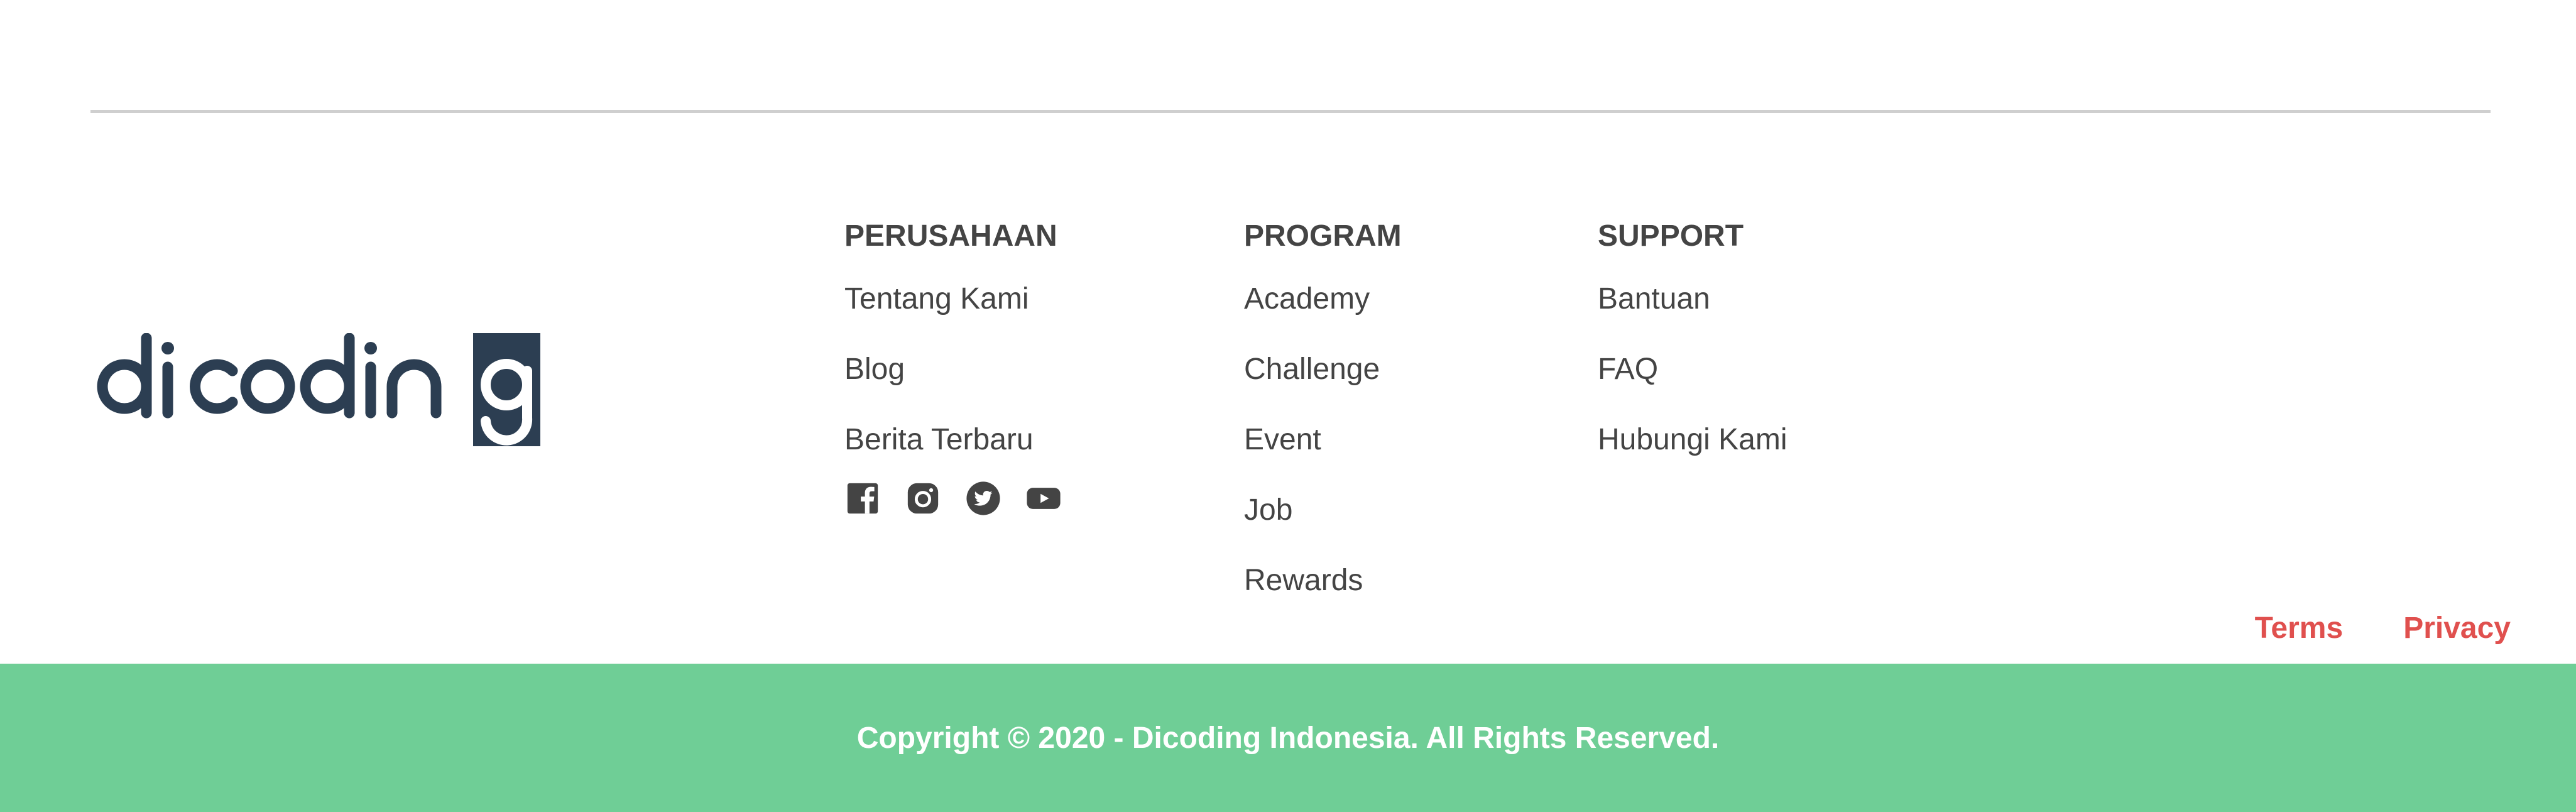 The height and width of the screenshot is (812, 2576). Describe the element at coordinates (2457, 628) in the screenshot. I see `privacy-link: Privacy` at that location.